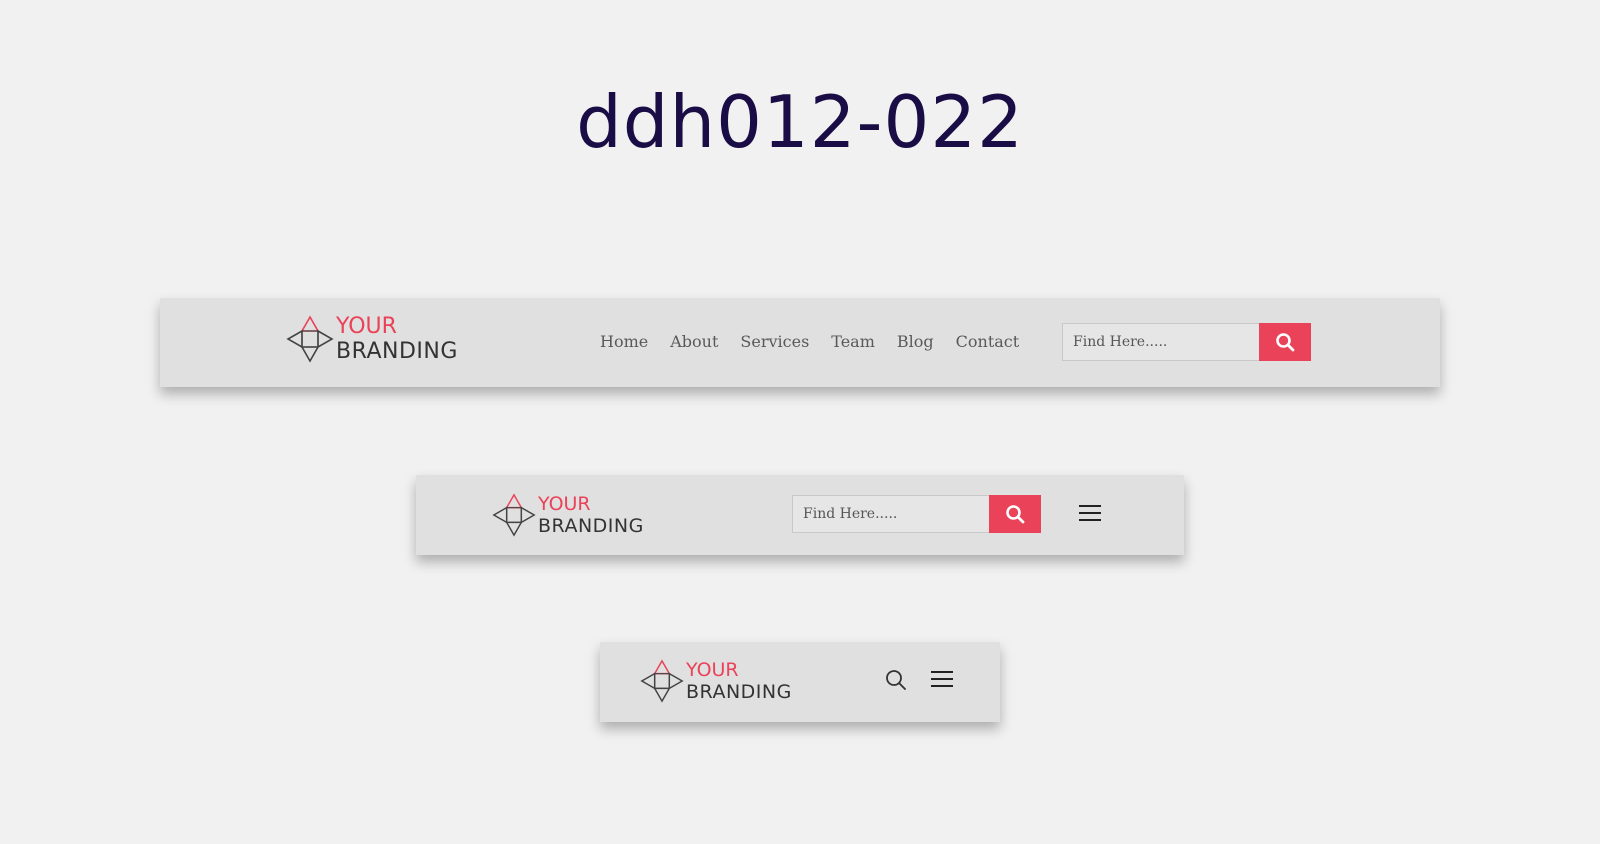 This screenshot has height=844, width=1600. Describe the element at coordinates (988, 341) in the screenshot. I see `nav-link-contact: Contact` at that location.